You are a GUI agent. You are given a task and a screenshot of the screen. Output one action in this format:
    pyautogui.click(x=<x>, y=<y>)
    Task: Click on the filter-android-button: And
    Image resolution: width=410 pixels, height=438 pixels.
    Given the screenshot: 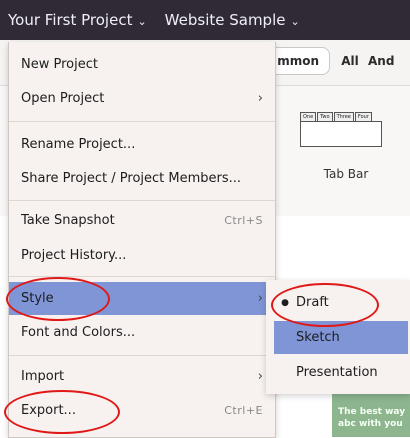 What is the action you would take?
    pyautogui.click(x=388, y=61)
    